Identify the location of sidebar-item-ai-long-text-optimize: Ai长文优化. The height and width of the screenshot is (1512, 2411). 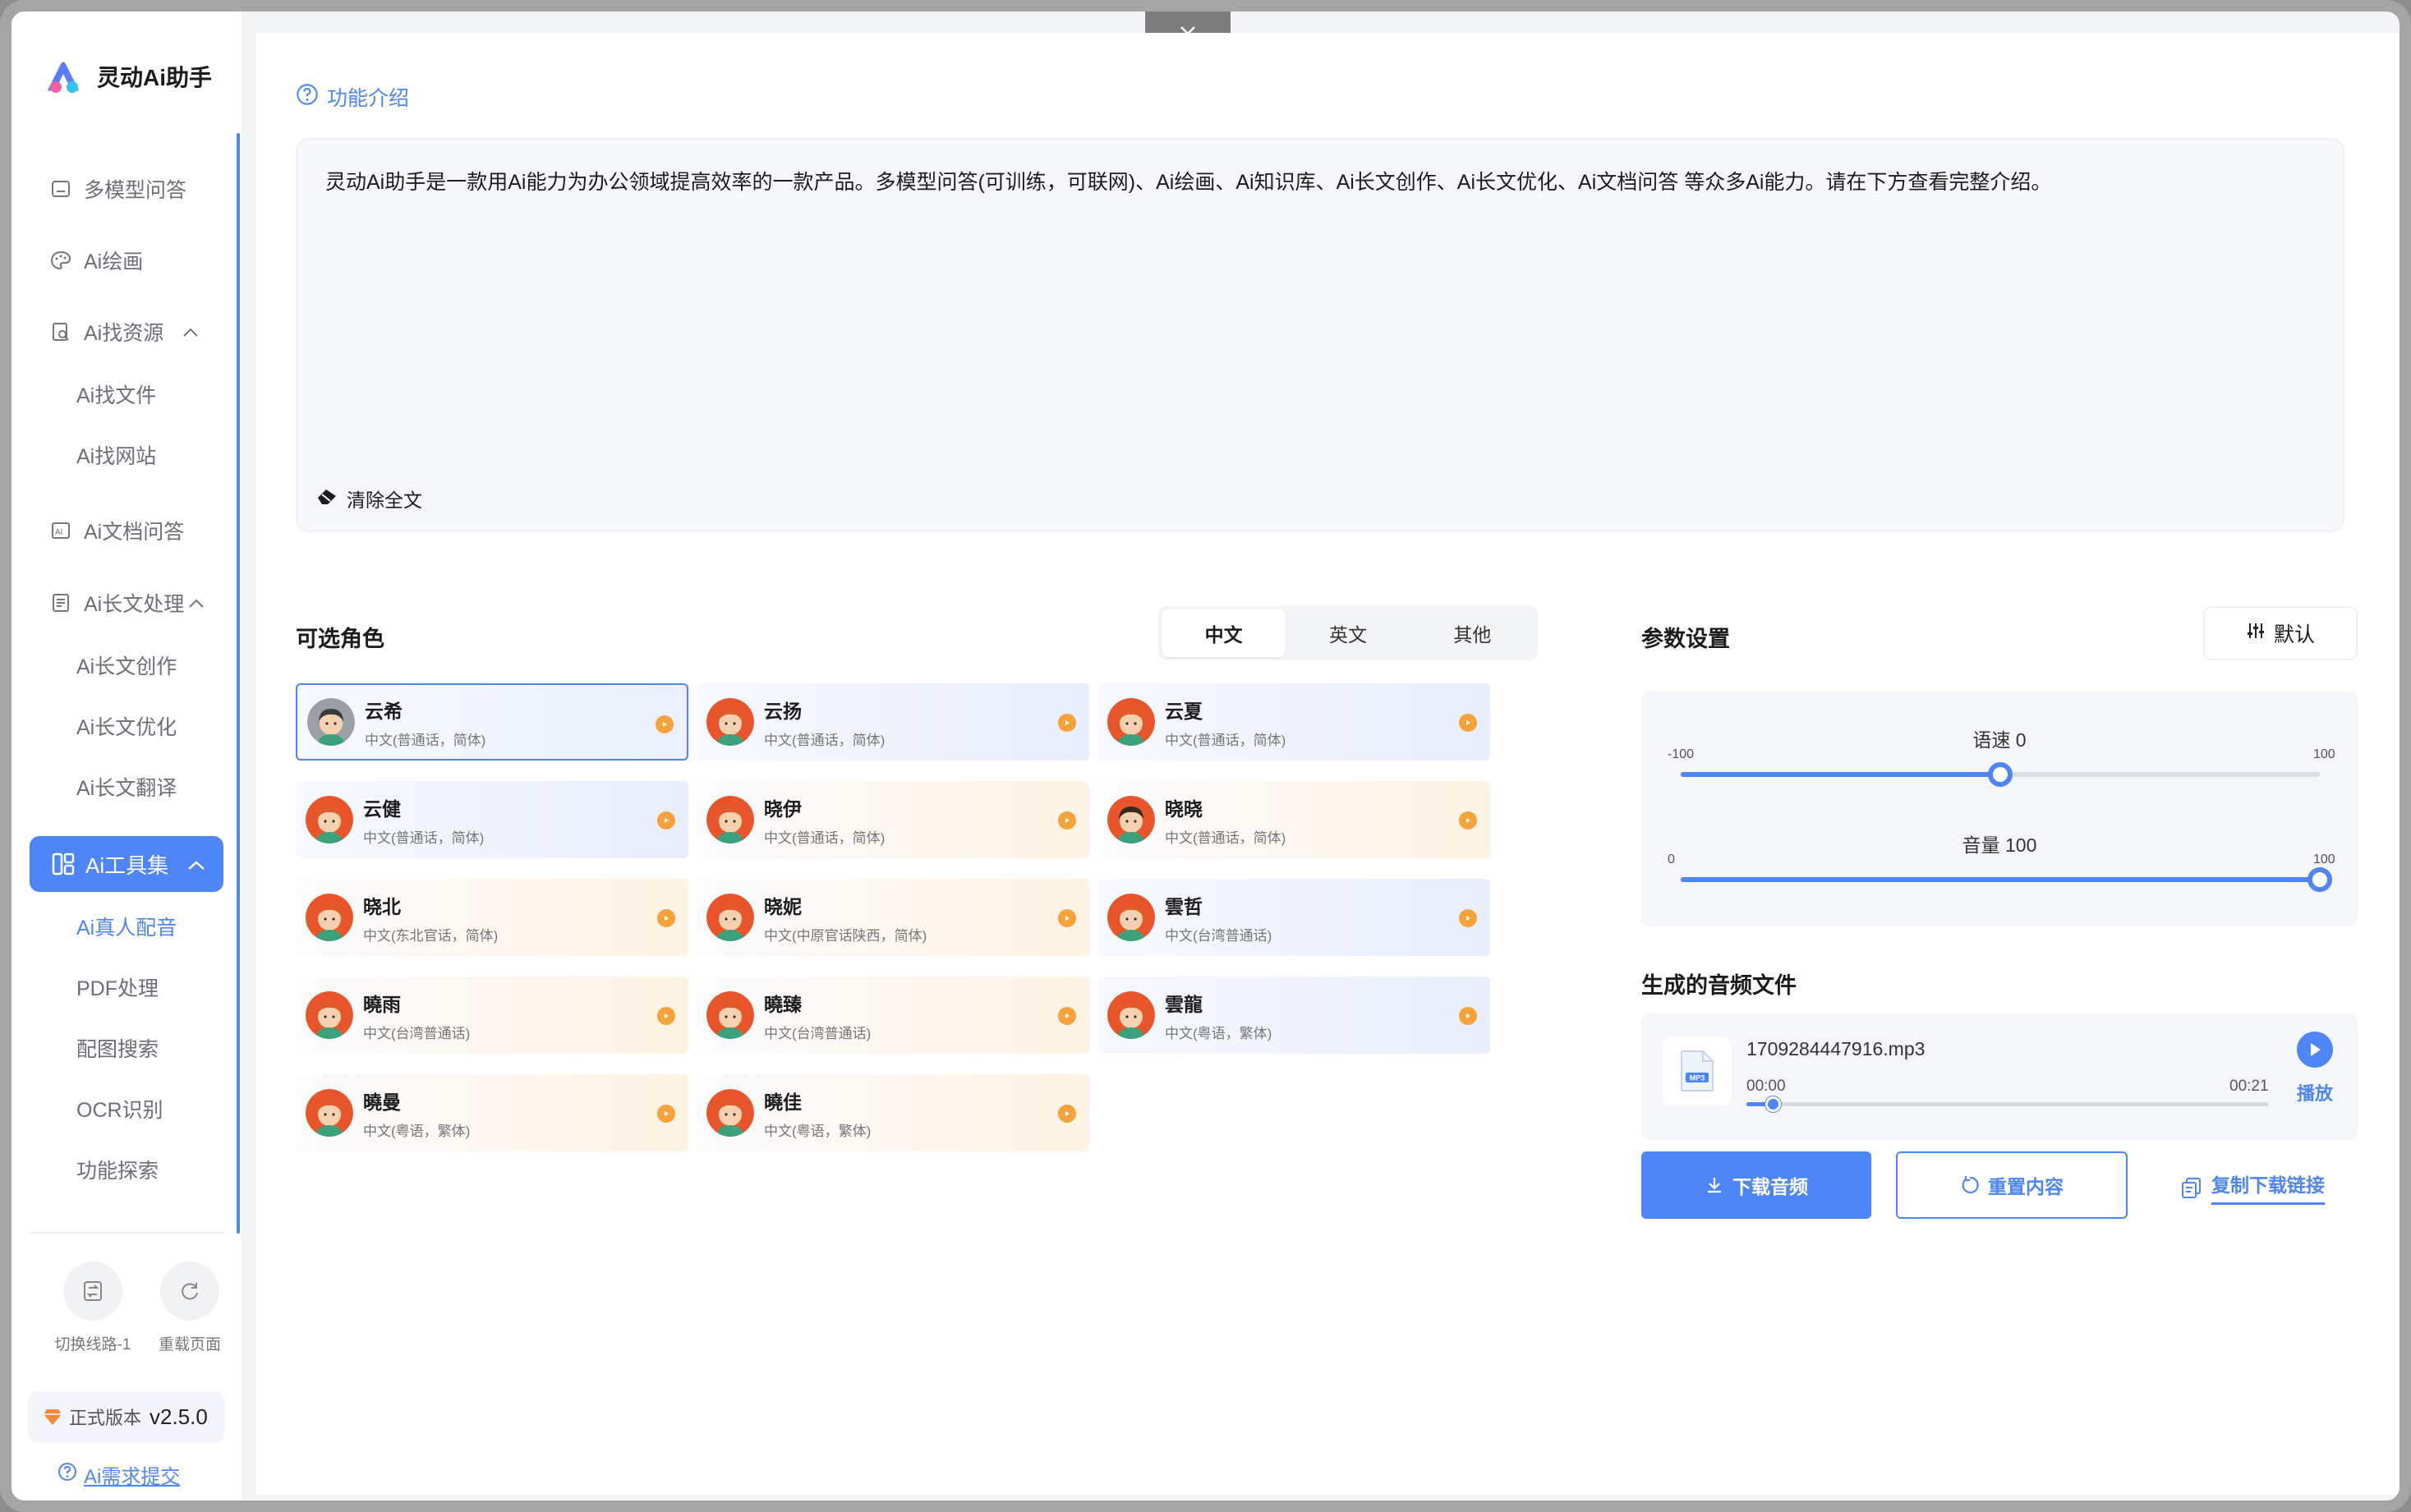
(126, 726).